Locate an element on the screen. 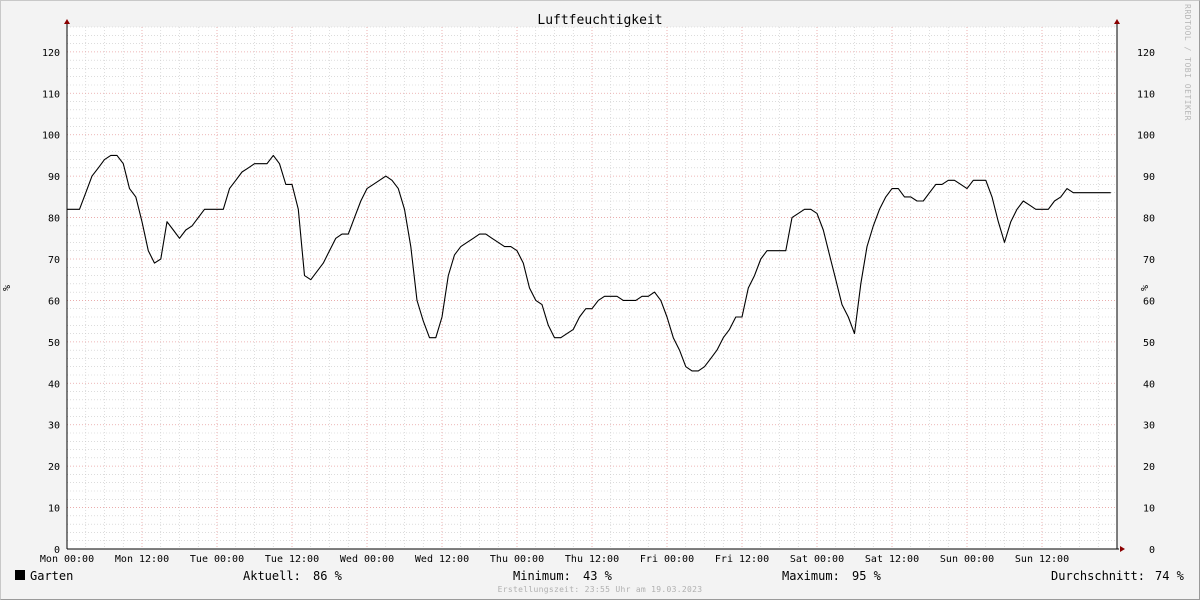 The height and width of the screenshot is (600, 1200). legend-current-value: 86 % is located at coordinates (327, 576).